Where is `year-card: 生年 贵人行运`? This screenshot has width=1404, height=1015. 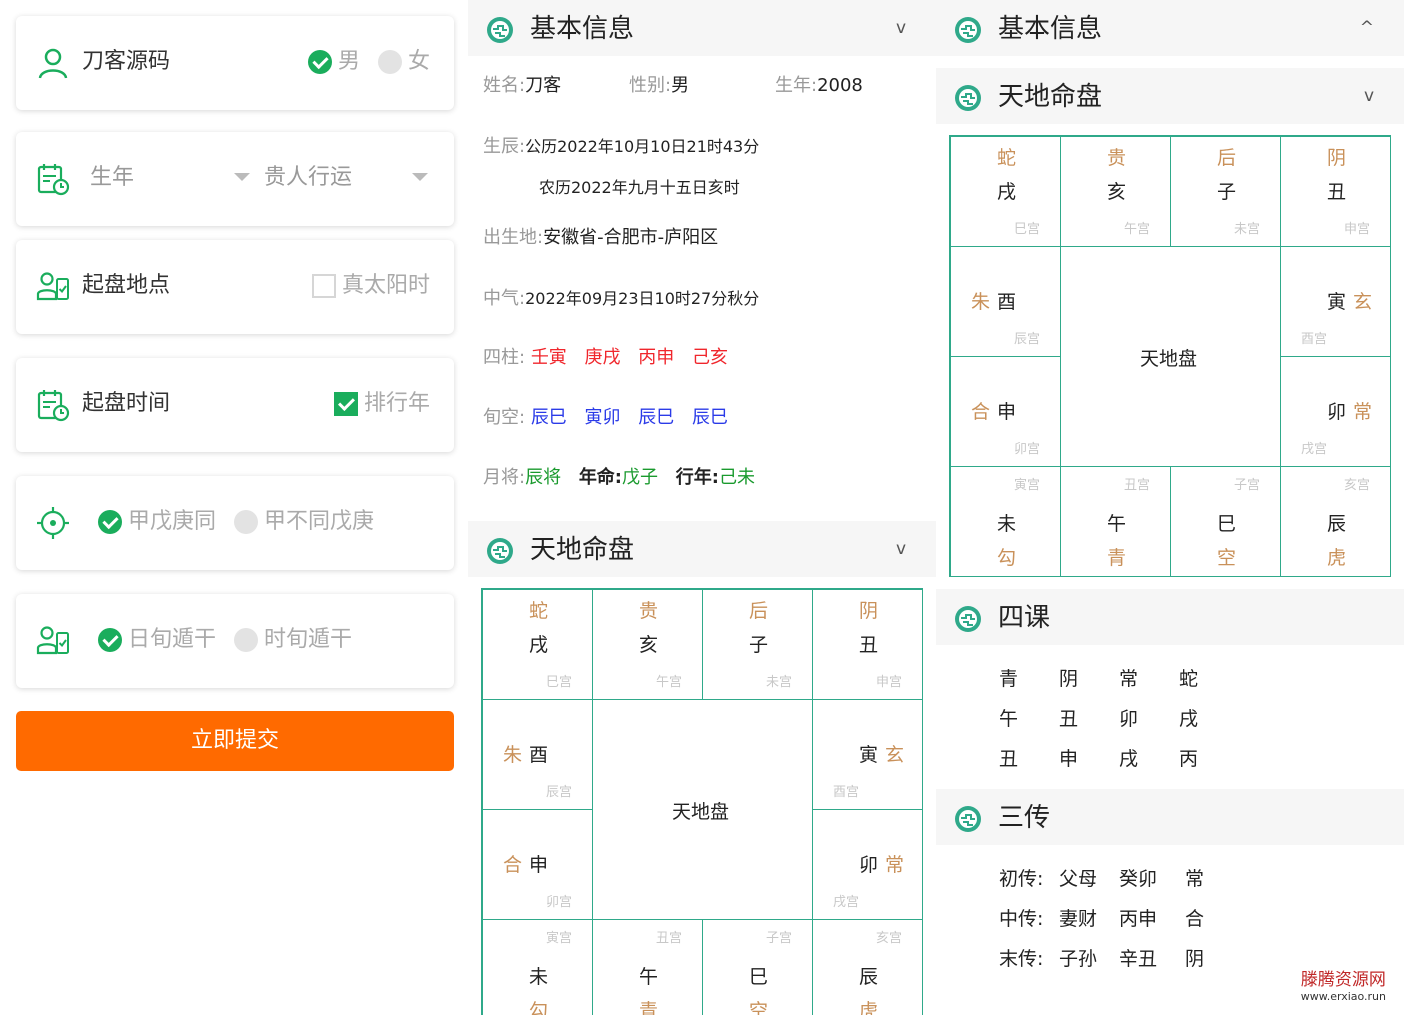 year-card: 生年 贵人行运 is located at coordinates (235, 179).